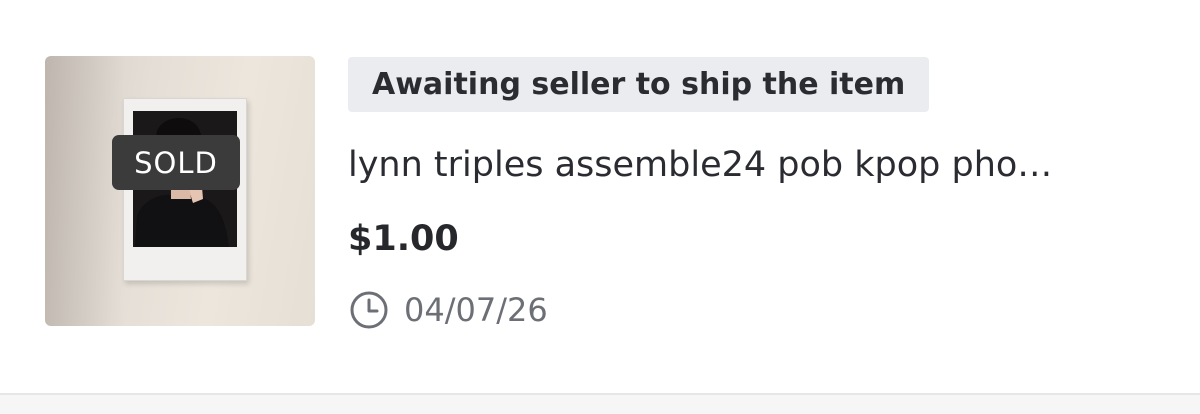  I want to click on item-thumbnail: SOLD, so click(180, 191).